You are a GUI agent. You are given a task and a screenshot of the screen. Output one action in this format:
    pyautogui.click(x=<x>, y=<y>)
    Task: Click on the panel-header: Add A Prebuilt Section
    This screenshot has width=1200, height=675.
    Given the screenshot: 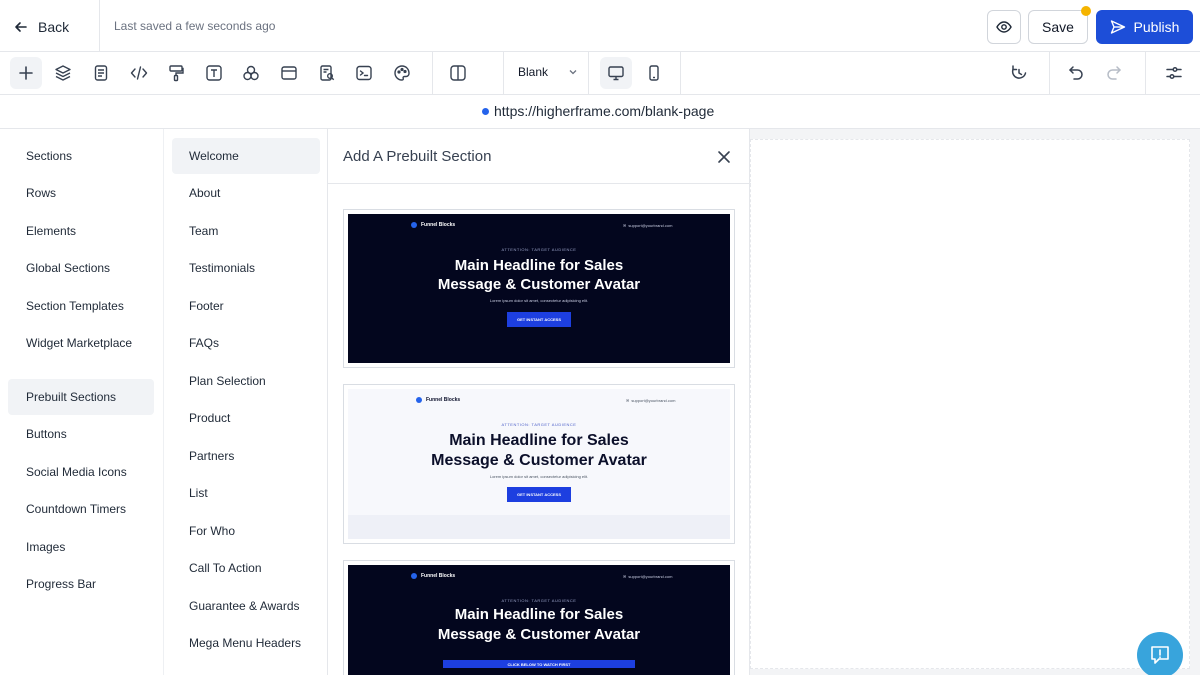 What is the action you would take?
    pyautogui.click(x=539, y=156)
    